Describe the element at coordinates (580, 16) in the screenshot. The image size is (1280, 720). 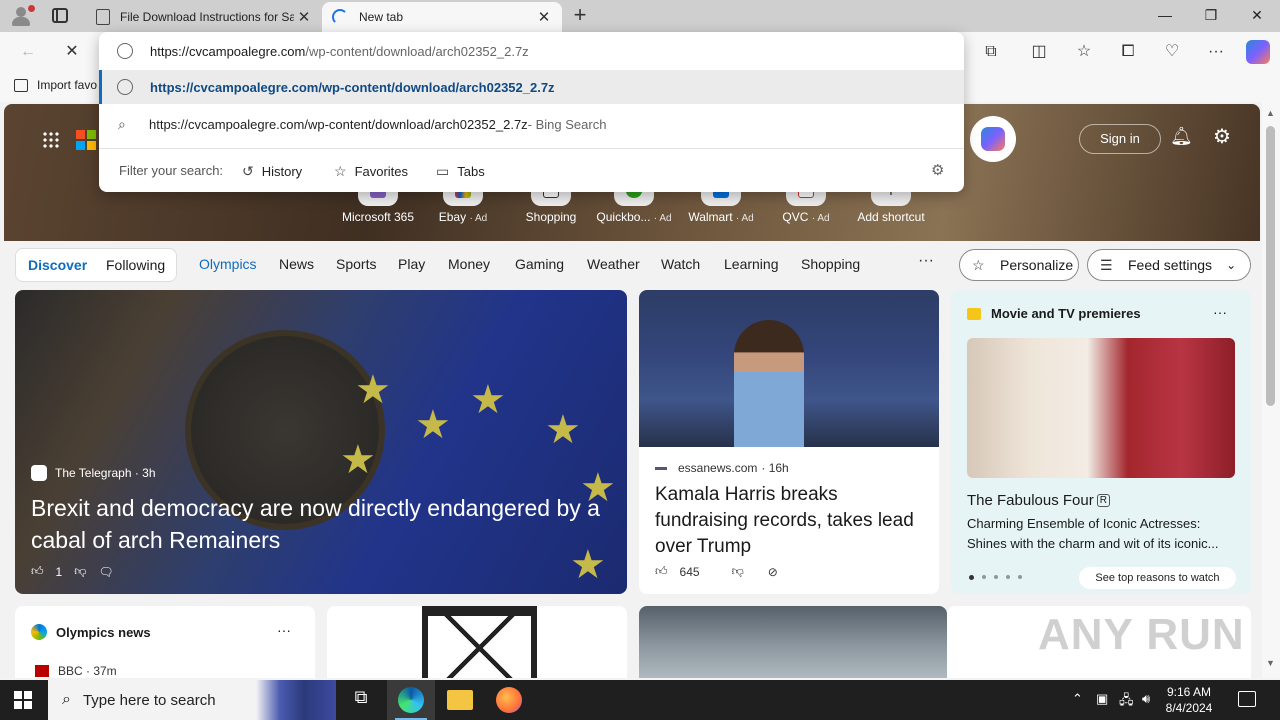
I see `new-tab-button: +` at that location.